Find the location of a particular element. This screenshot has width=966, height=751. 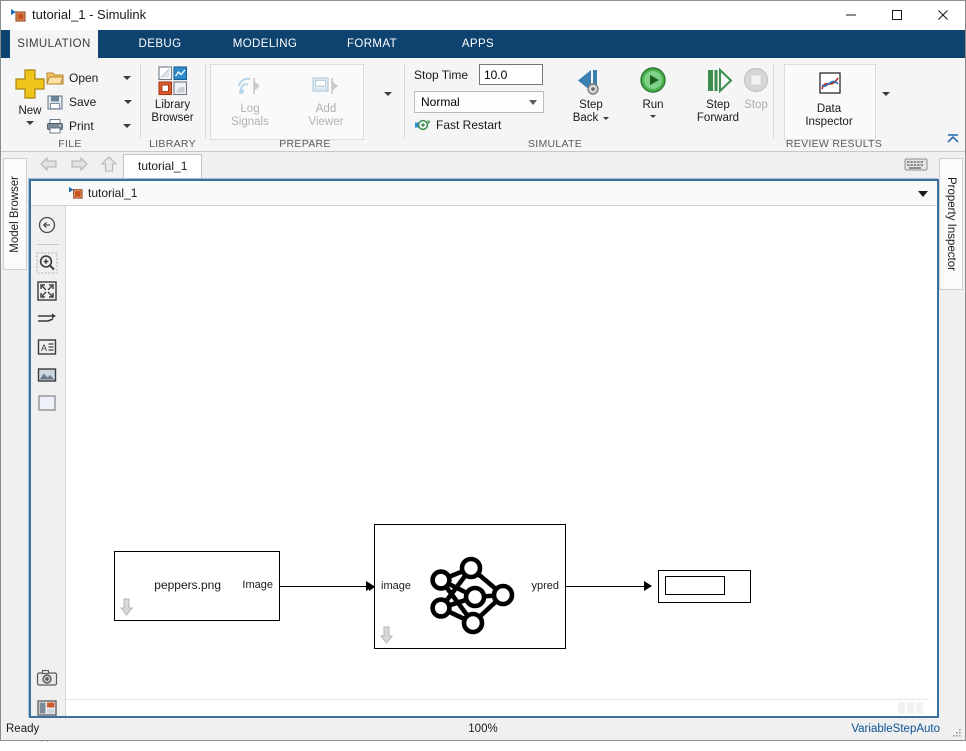

property-inspector-label: Property Inspector is located at coordinates (951, 224).